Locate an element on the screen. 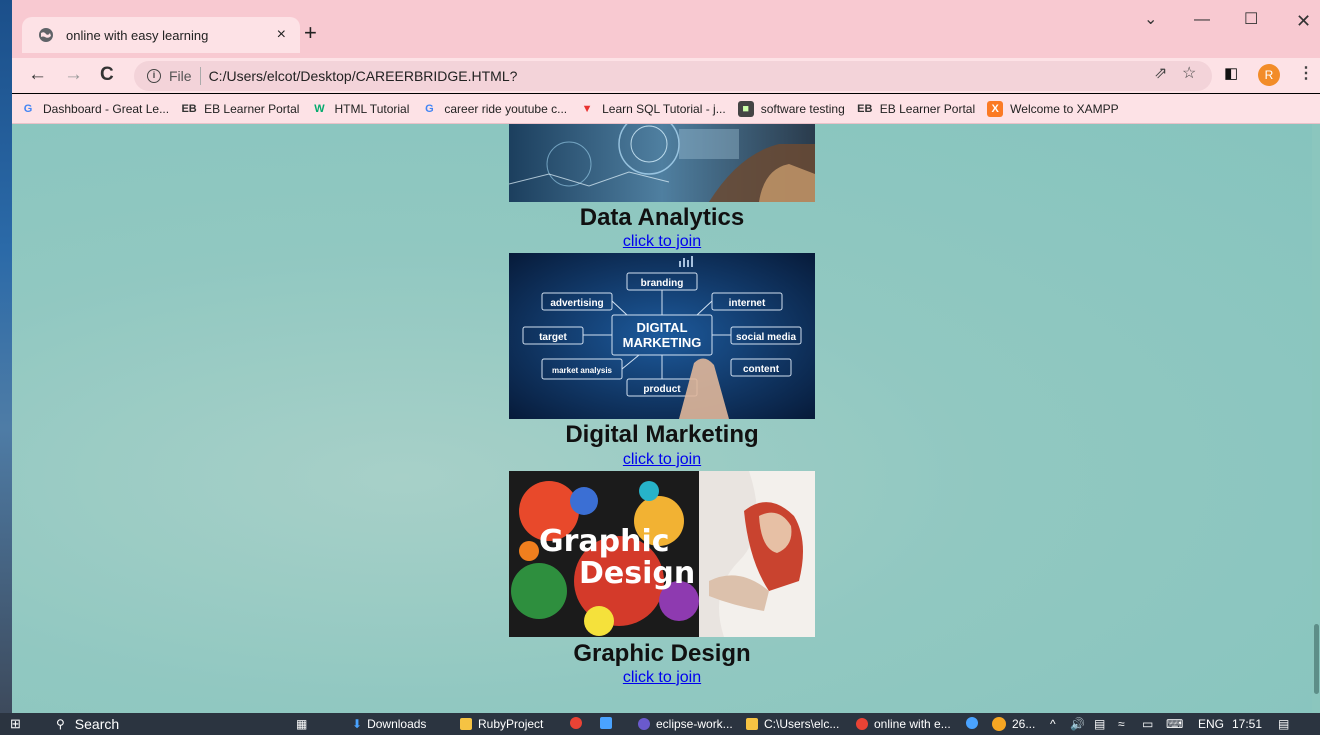 This screenshot has height=735, width=1320. gd-word-graphic: Graphic is located at coordinates (604, 541).